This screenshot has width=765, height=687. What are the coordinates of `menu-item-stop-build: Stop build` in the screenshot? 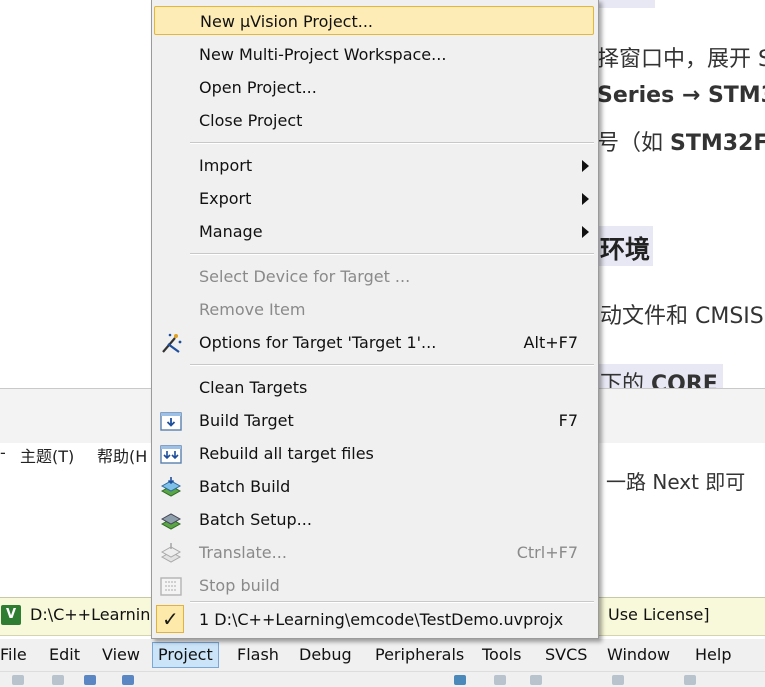 It's located at (375, 585).